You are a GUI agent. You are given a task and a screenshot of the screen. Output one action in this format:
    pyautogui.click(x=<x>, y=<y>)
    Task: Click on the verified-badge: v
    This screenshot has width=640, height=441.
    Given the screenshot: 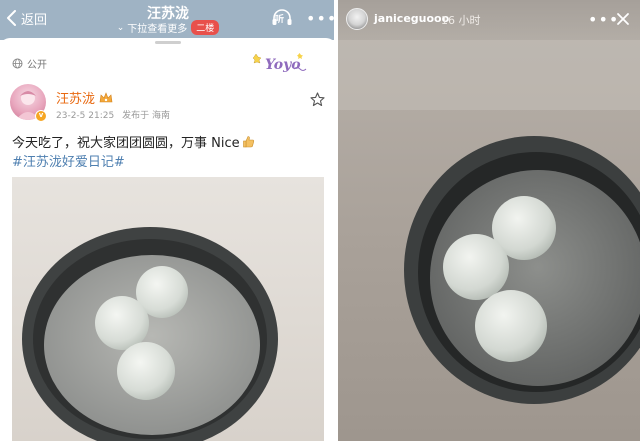 What is the action you would take?
    pyautogui.click(x=41, y=116)
    